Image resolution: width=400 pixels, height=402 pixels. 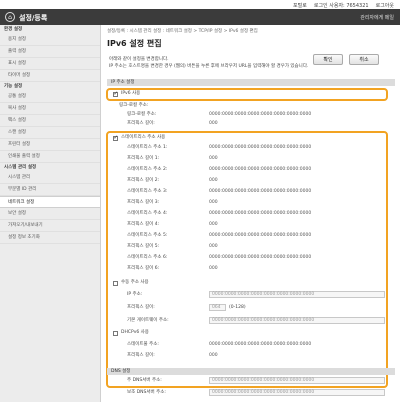 I want to click on link-local-title: 링크-로컬 주소:, so click(x=134, y=105).